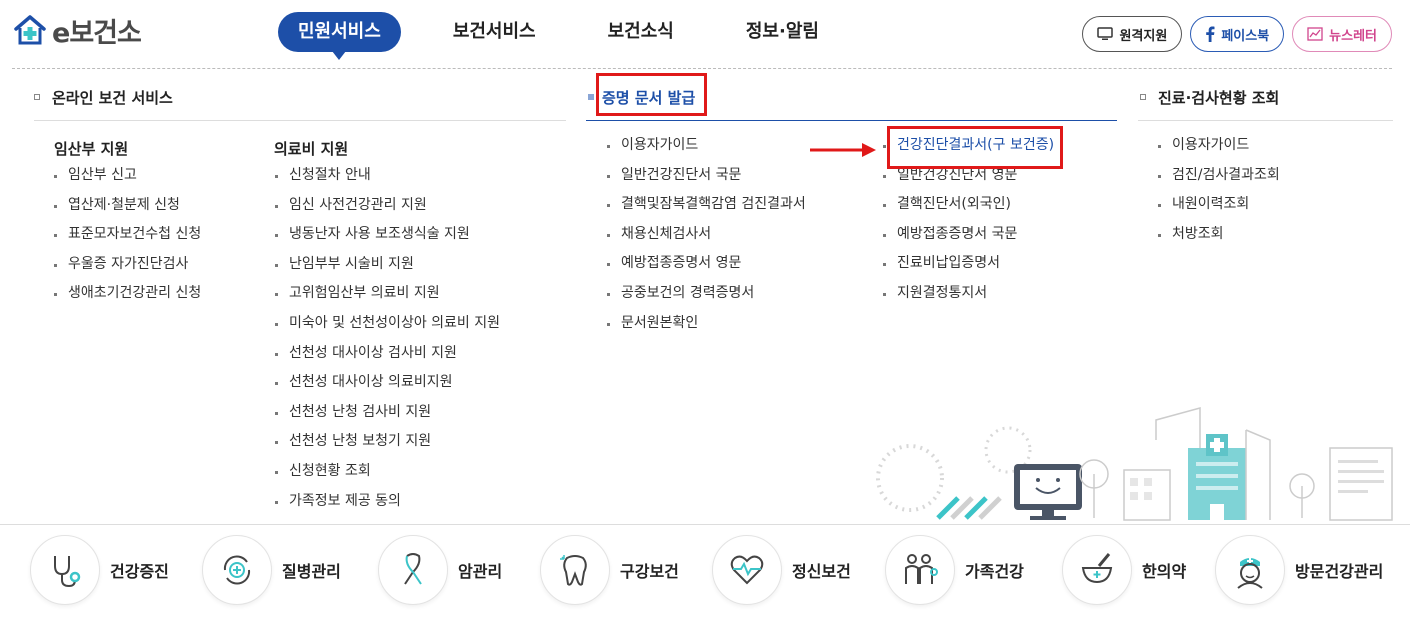 The image size is (1410, 644). Describe the element at coordinates (968, 235) in the screenshot. I see `list-item: 예방접종증명서 국문` at that location.